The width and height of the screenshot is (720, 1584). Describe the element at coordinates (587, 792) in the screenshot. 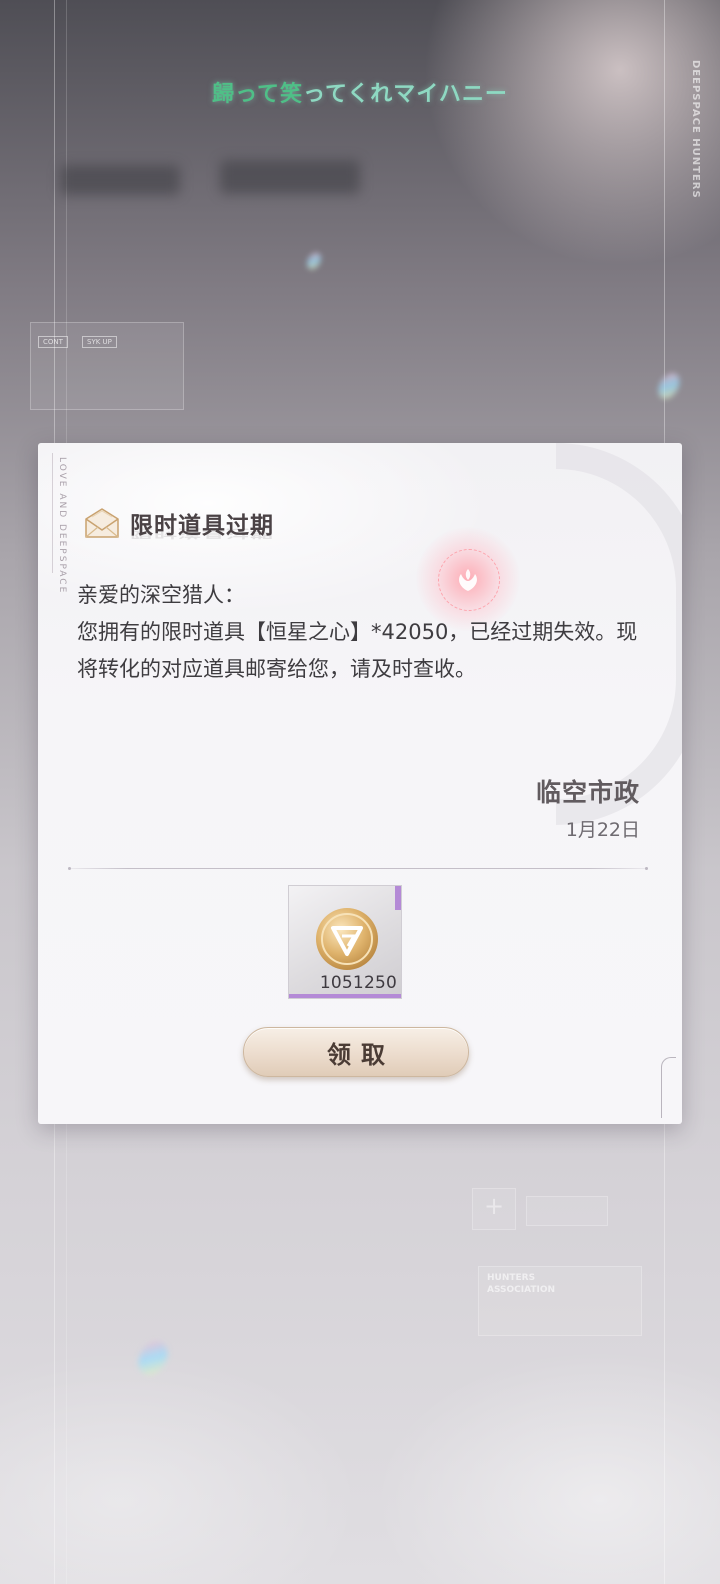

I see `mail-sender: 临空市政` at that location.